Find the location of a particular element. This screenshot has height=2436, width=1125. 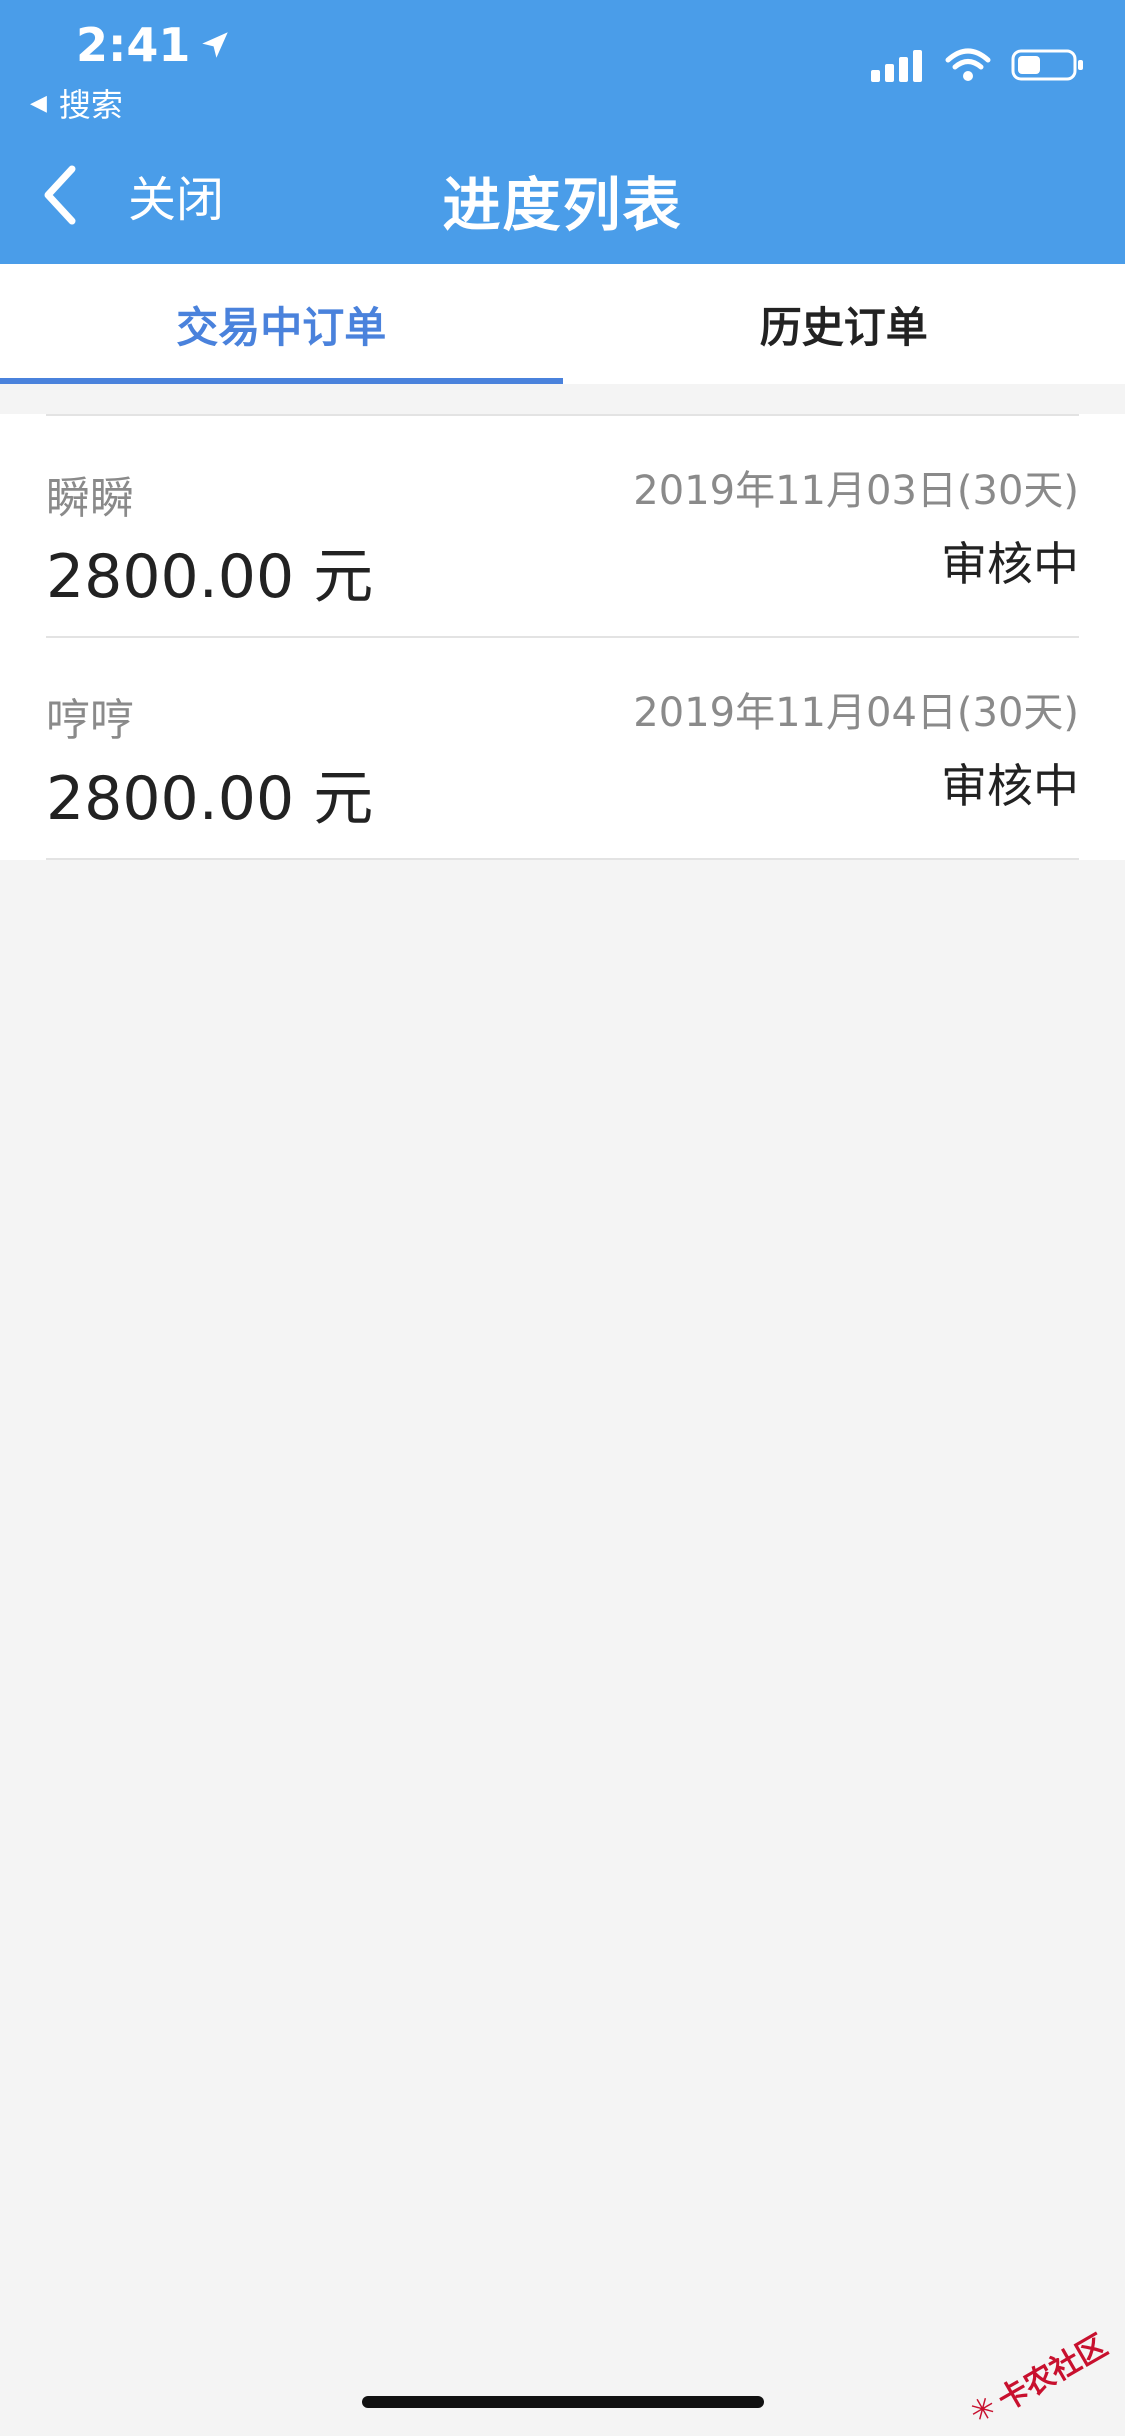

back-to-app: ◀ 搜索 is located at coordinates (76, 103).